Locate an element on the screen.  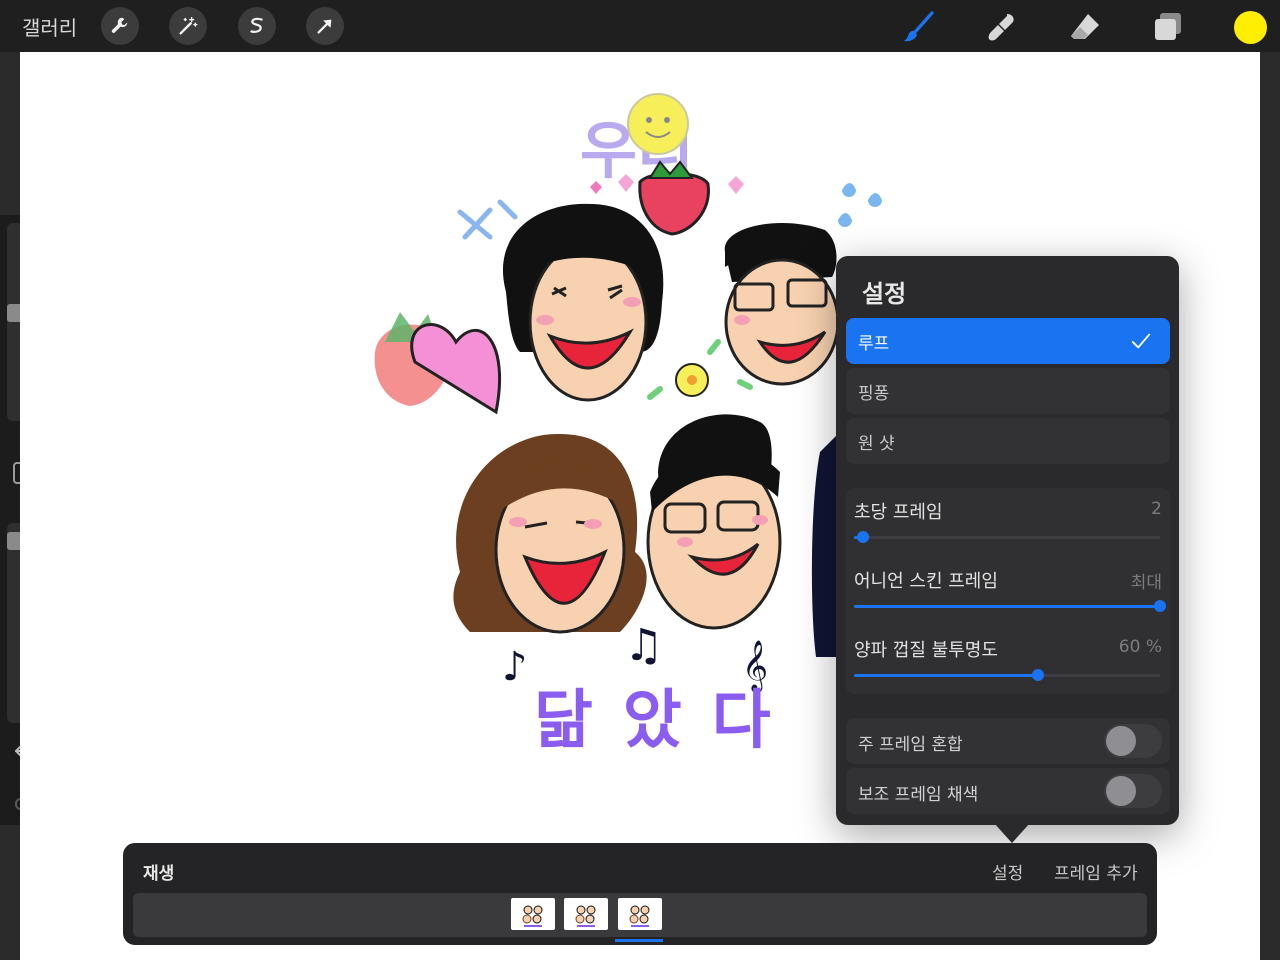
onion-opacity-value: 60 % is located at coordinates (1140, 647).